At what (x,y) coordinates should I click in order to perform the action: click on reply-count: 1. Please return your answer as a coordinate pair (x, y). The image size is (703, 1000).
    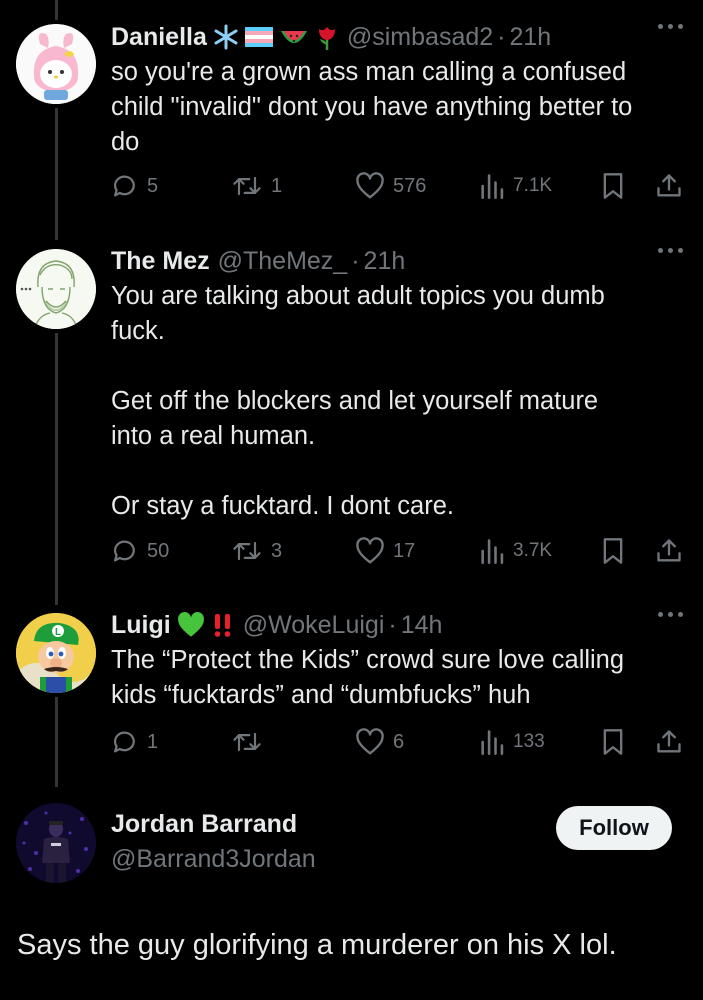
    Looking at the image, I should click on (153, 741).